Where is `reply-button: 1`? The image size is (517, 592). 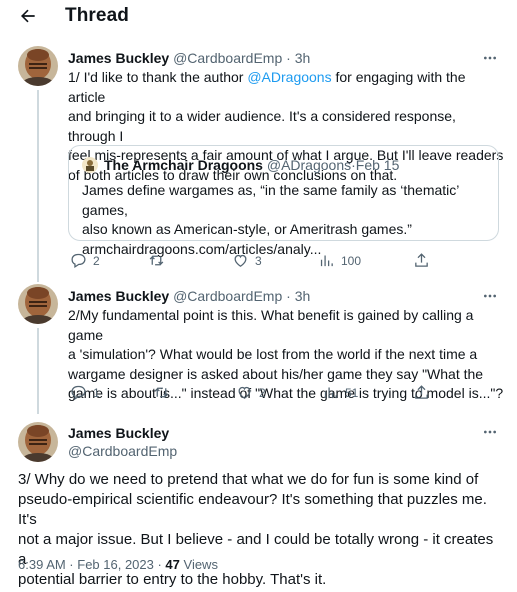 reply-button: 1 is located at coordinates (85, 392).